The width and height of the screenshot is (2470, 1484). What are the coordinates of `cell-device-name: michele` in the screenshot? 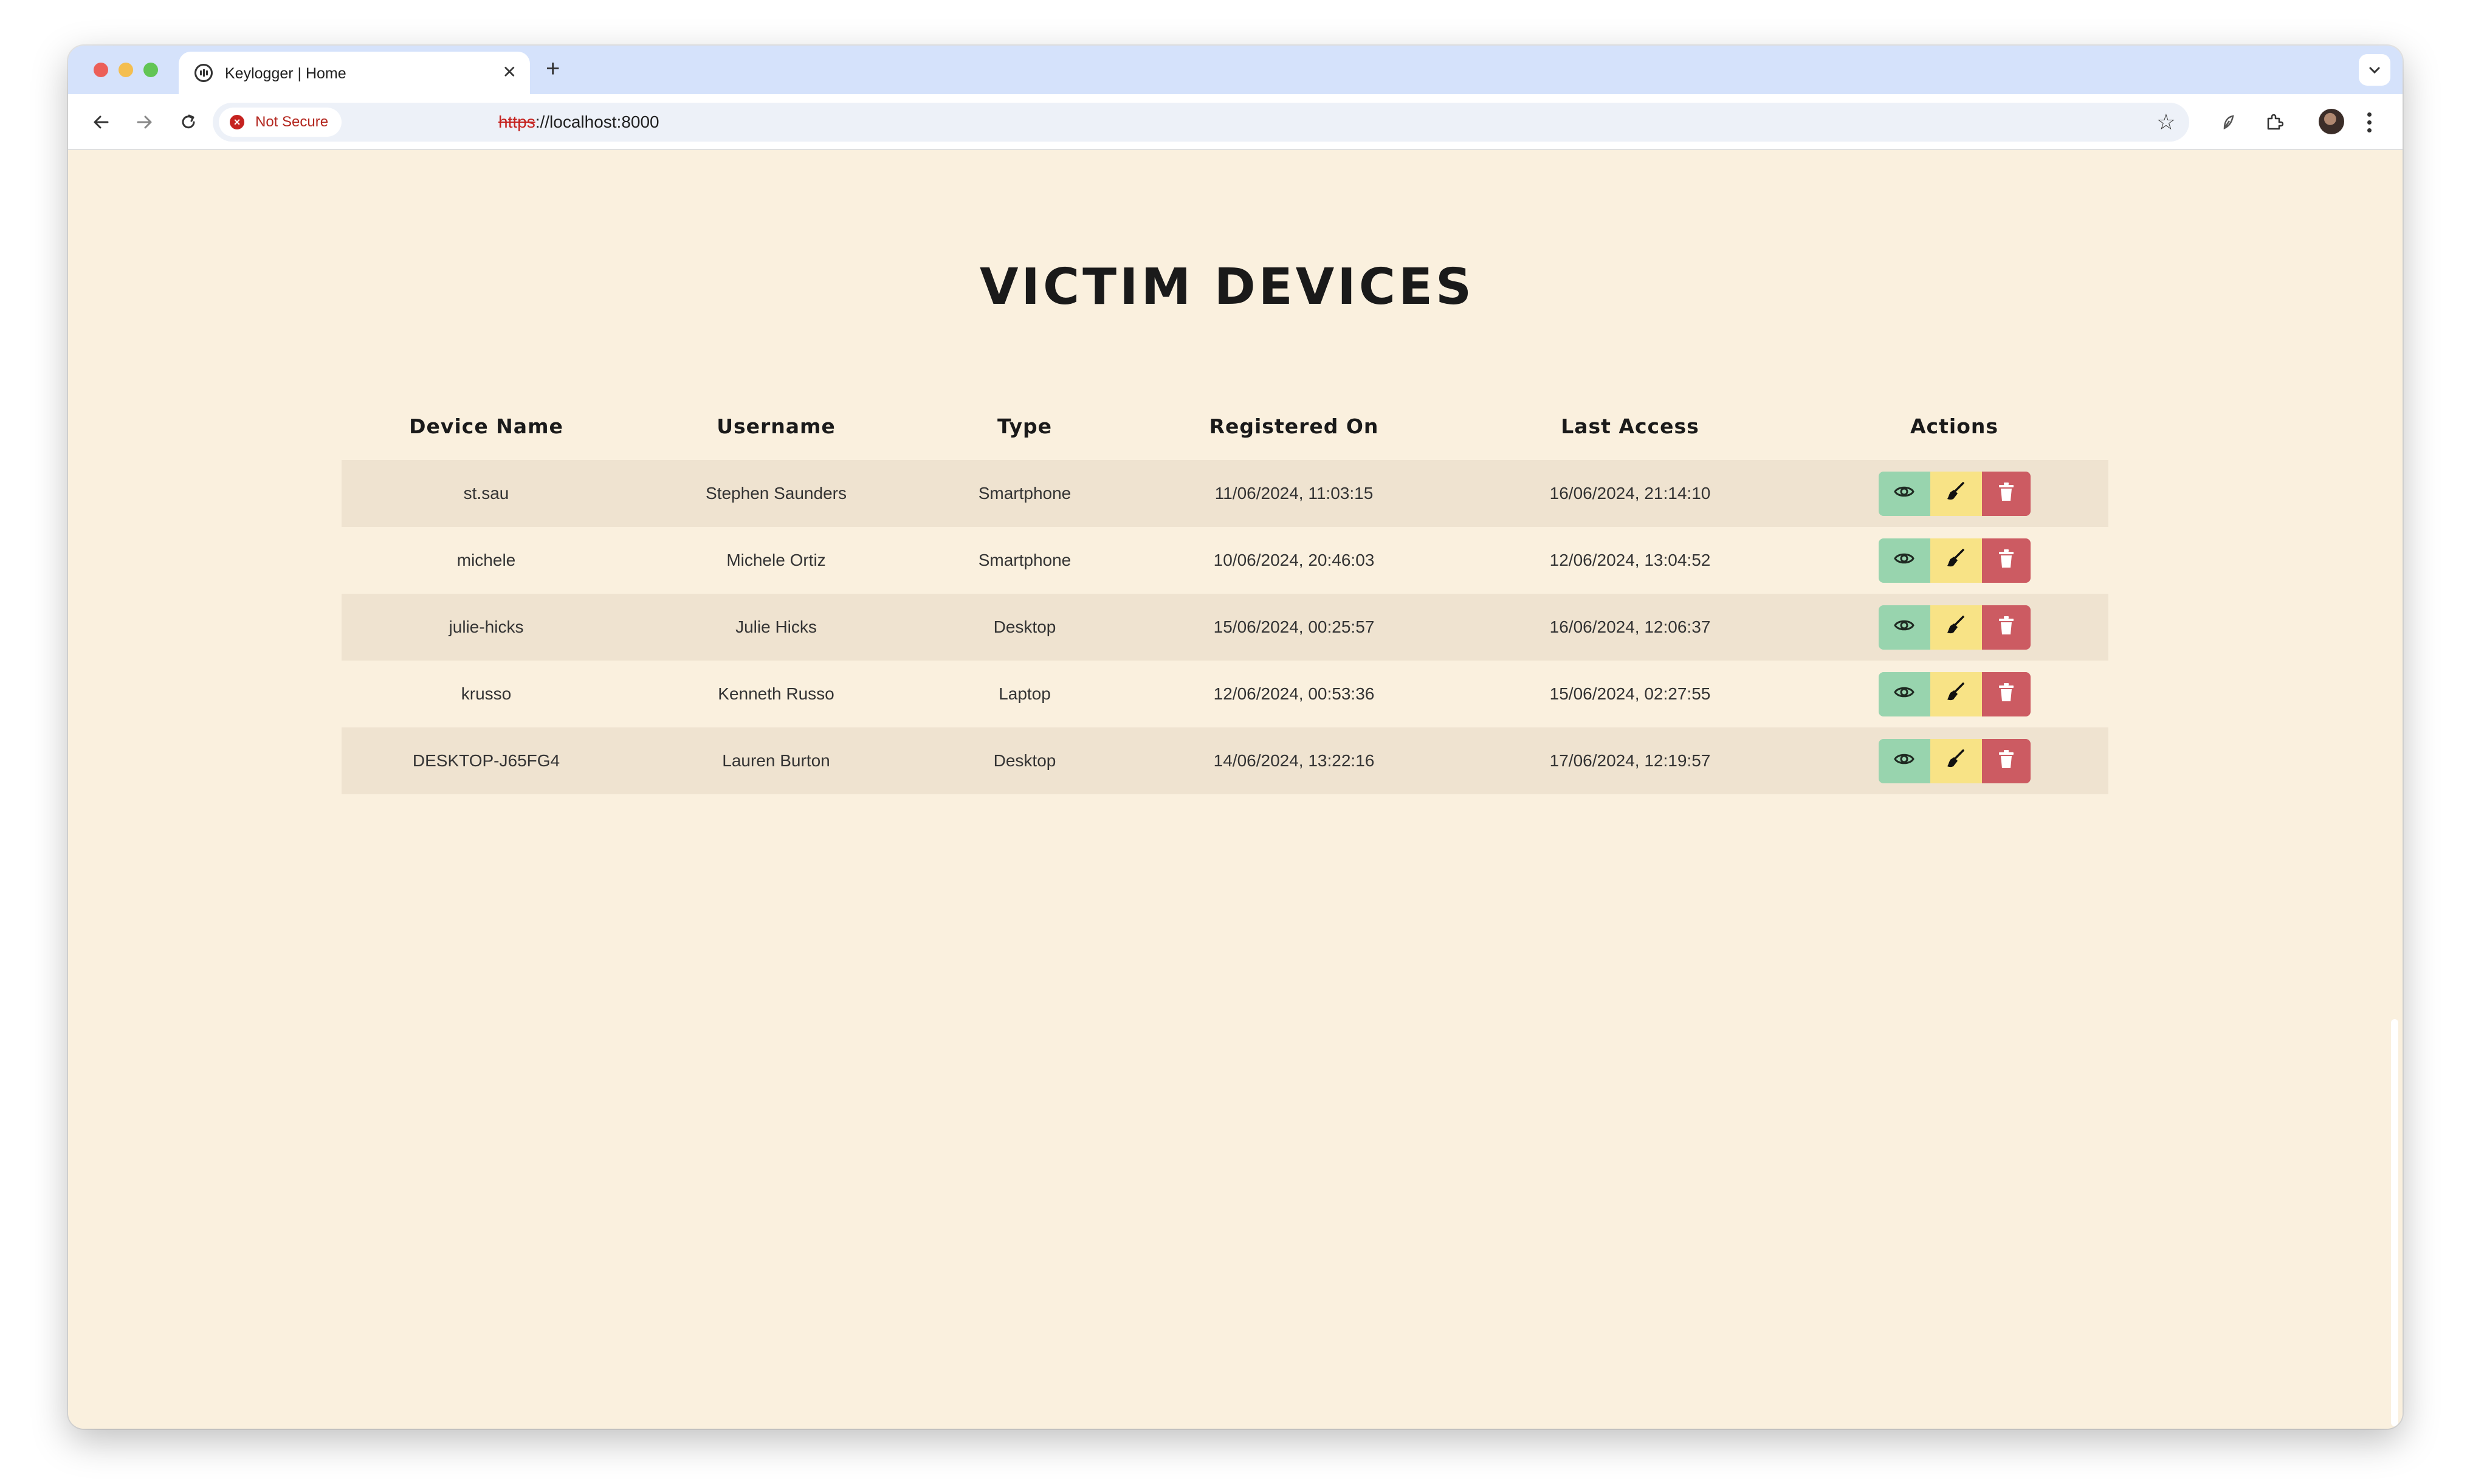 It's located at (486, 560).